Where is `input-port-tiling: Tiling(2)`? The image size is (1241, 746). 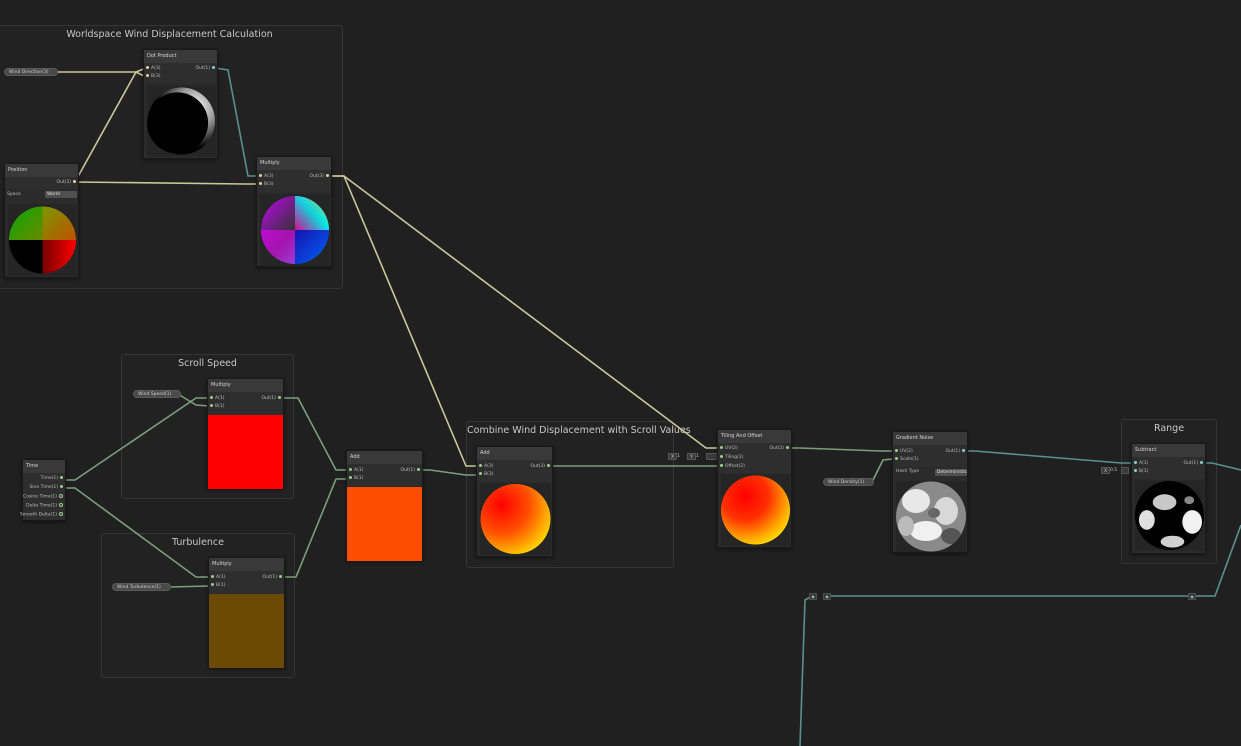 input-port-tiling: Tiling(2) is located at coordinates (730, 458).